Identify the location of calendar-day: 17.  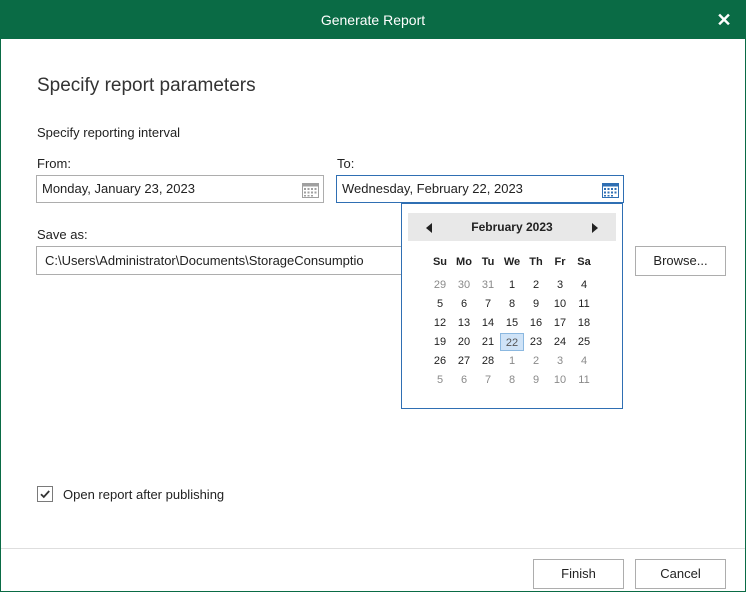
(560, 323).